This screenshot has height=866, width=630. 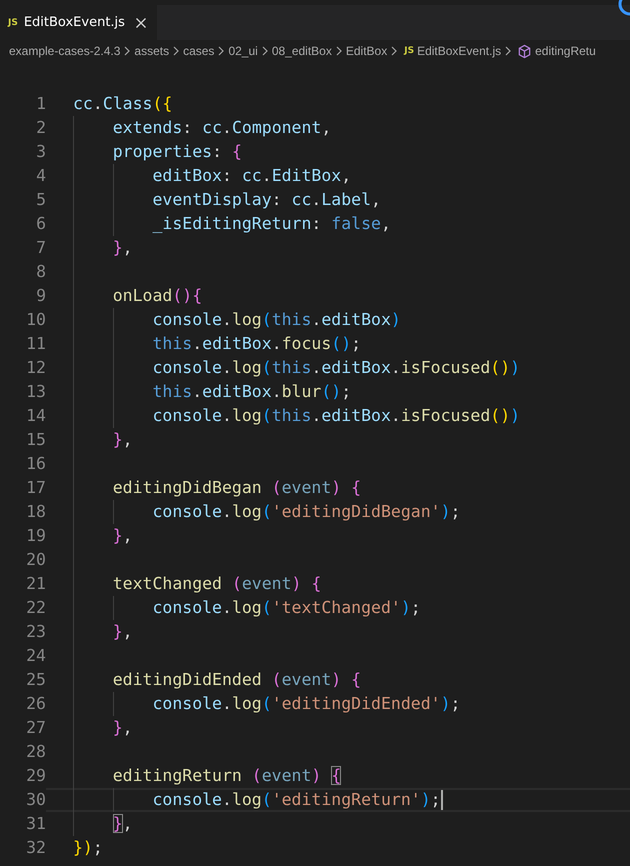 What do you see at coordinates (459, 51) in the screenshot?
I see `breadcrumb-item: EditBoxEvent.js` at bounding box center [459, 51].